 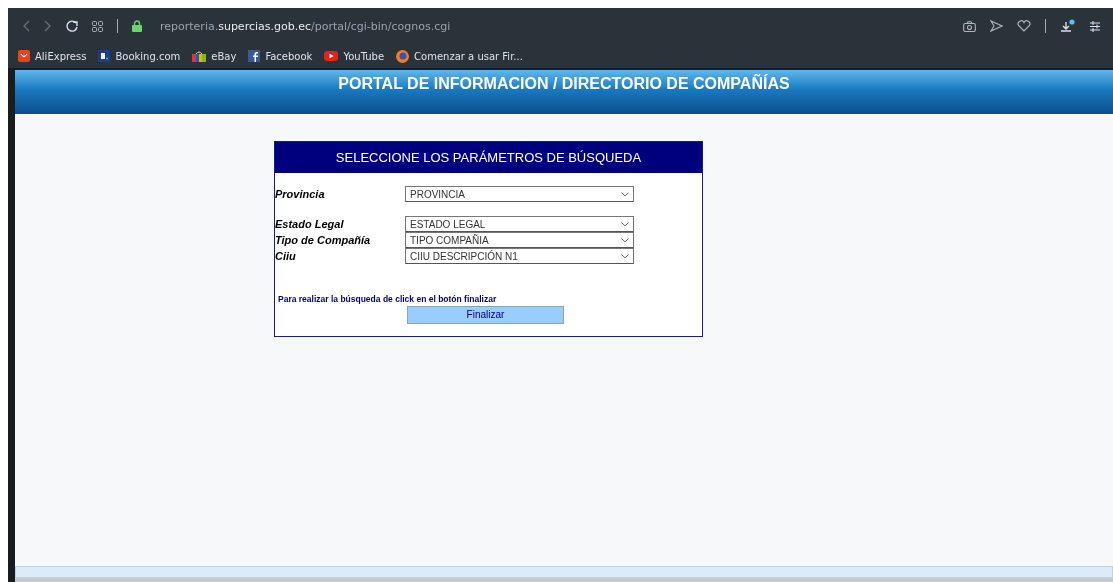 I want to click on forward-icon, so click(x=48, y=26).